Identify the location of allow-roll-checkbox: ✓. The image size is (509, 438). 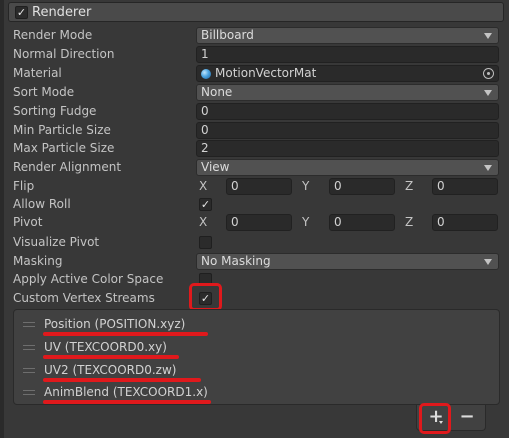
(205, 204).